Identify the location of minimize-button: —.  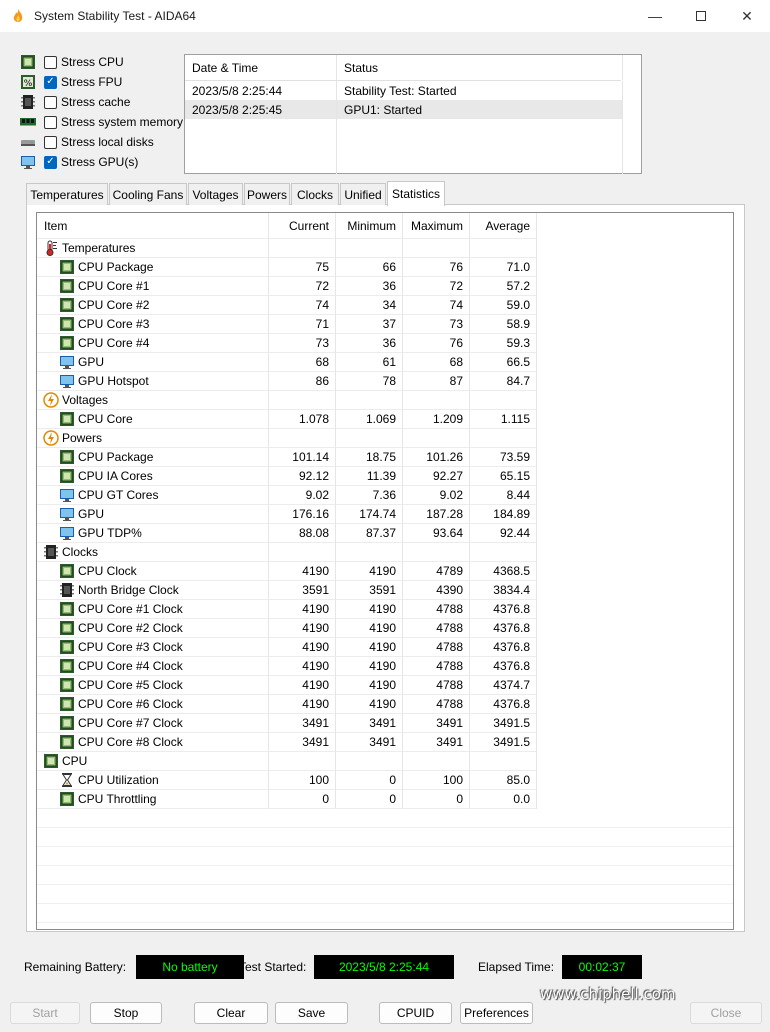
(655, 16).